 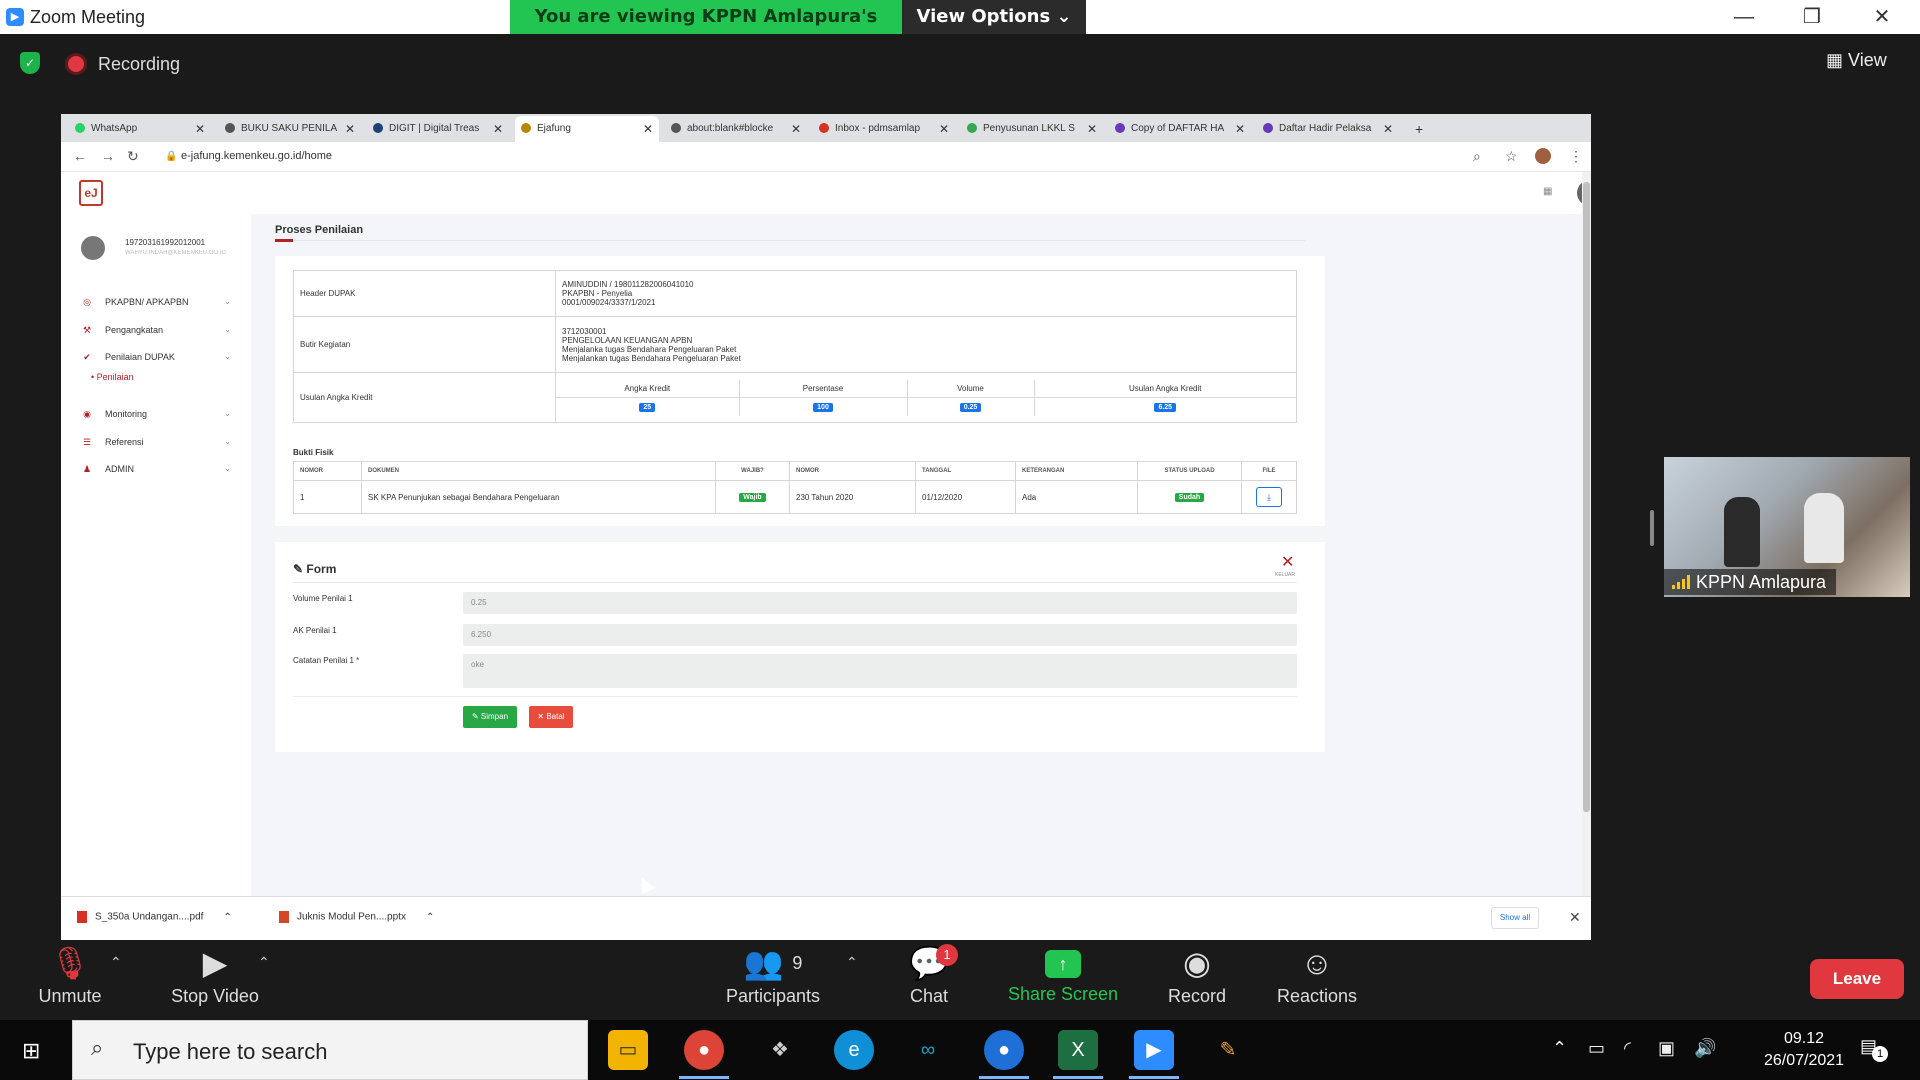 What do you see at coordinates (227, 356) in the screenshot?
I see `chevron-down-icon: ⌄` at bounding box center [227, 356].